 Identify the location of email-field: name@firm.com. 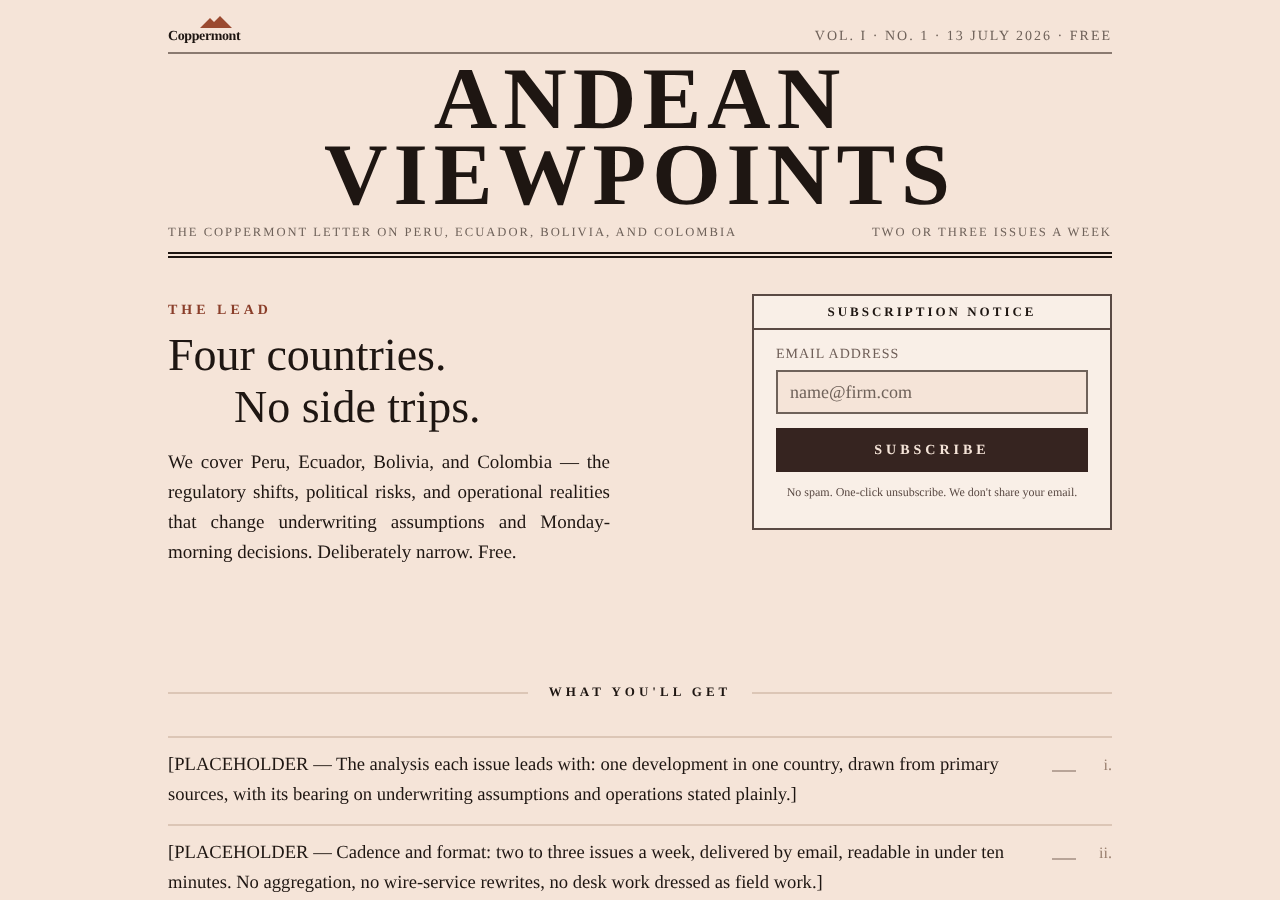
(932, 392).